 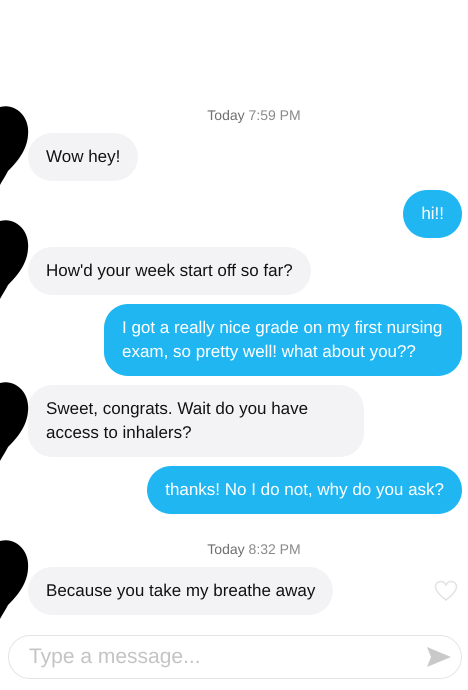 I want to click on heart-icon, so click(x=446, y=591).